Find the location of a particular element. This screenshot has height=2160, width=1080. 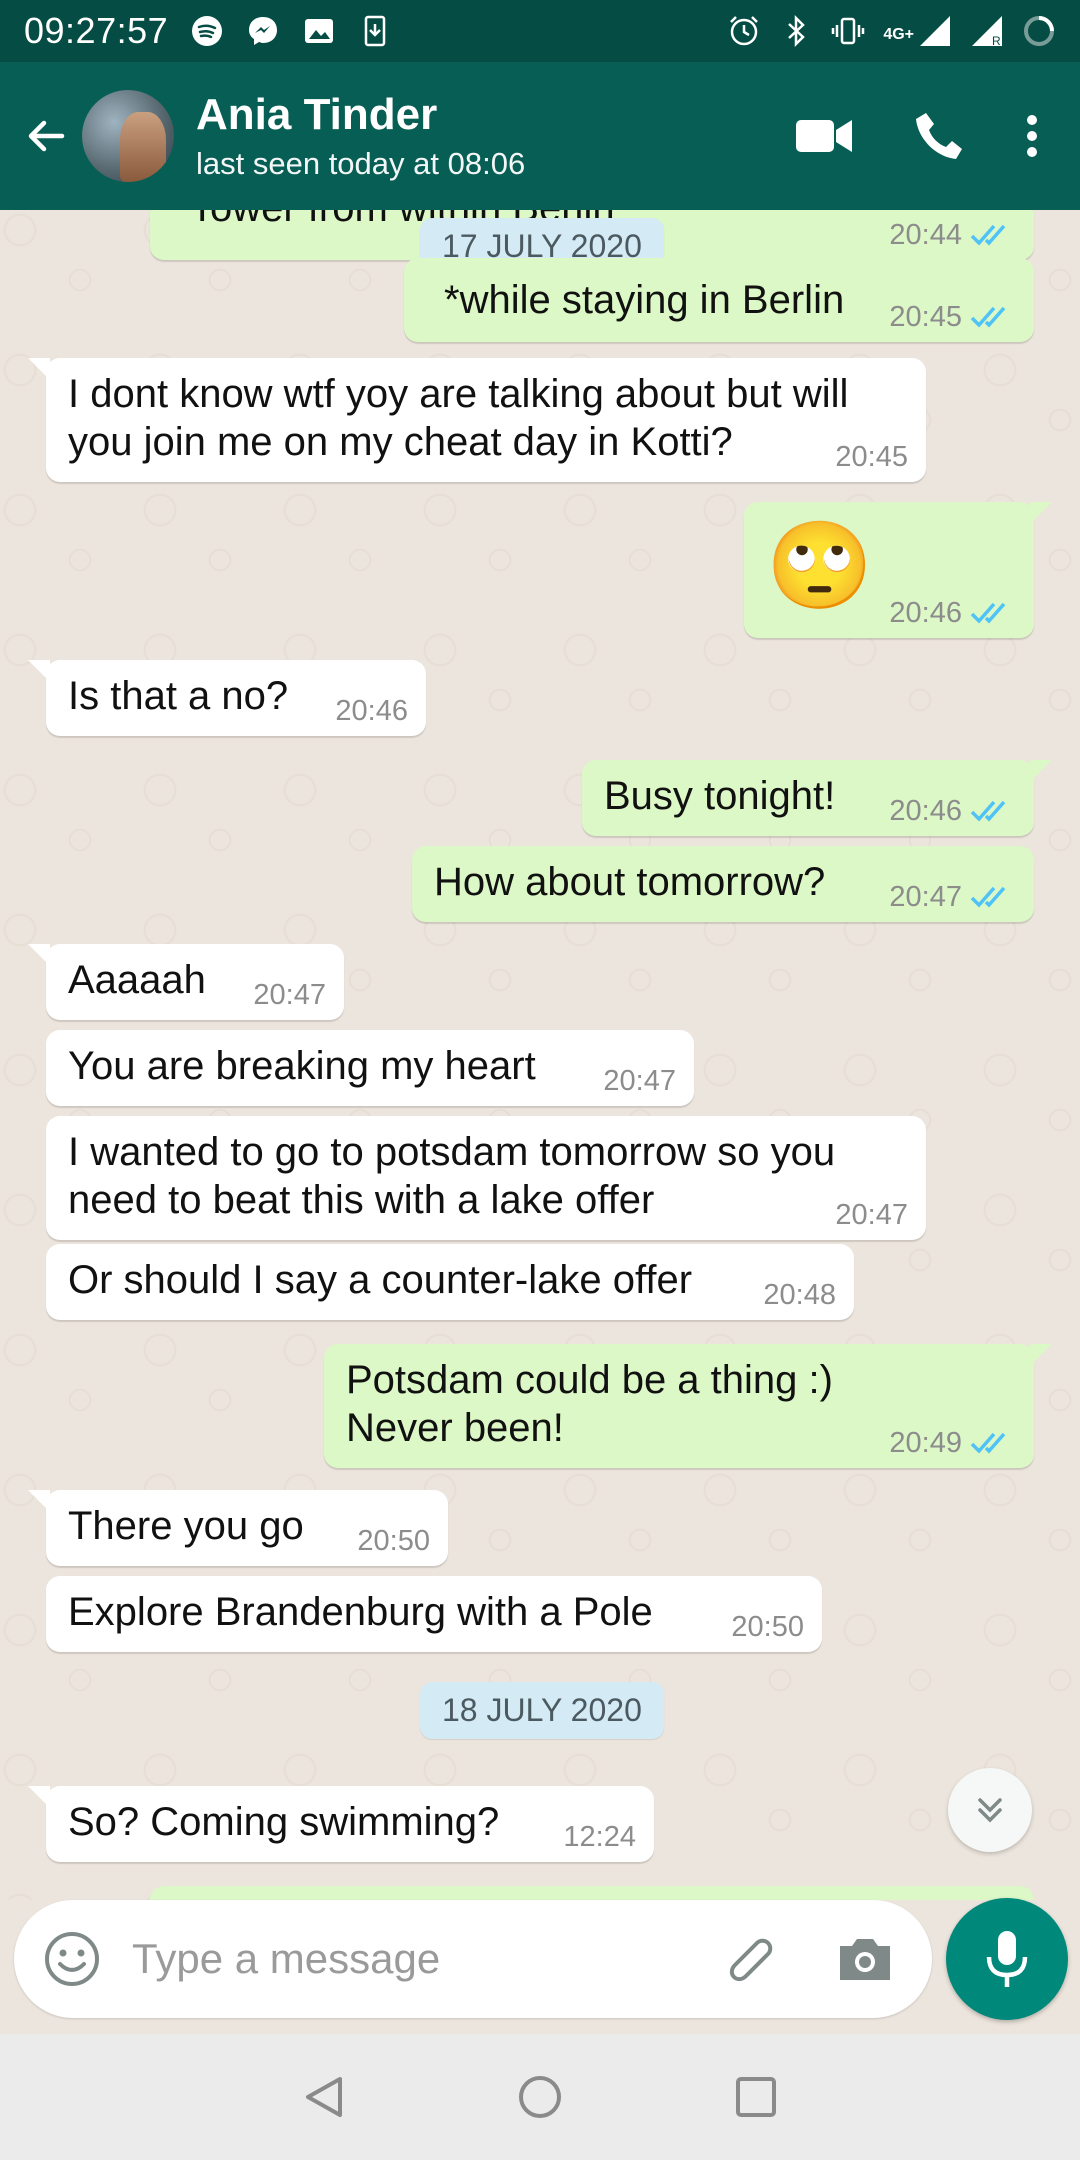

bluetooth-icon is located at coordinates (797, 31).